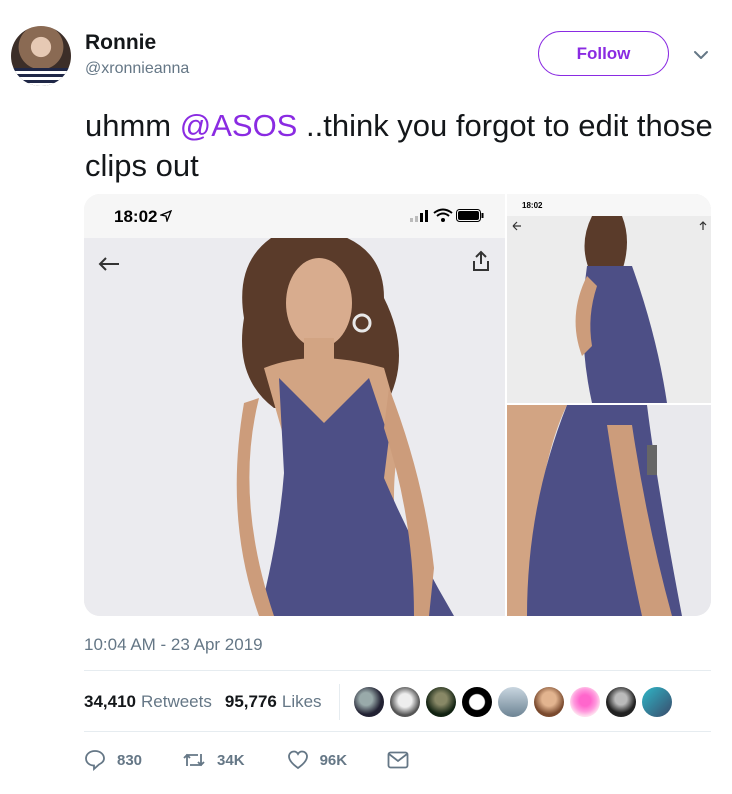 The width and height of the screenshot is (732, 794). Describe the element at coordinates (701, 55) in the screenshot. I see `chevron-down-icon` at that location.